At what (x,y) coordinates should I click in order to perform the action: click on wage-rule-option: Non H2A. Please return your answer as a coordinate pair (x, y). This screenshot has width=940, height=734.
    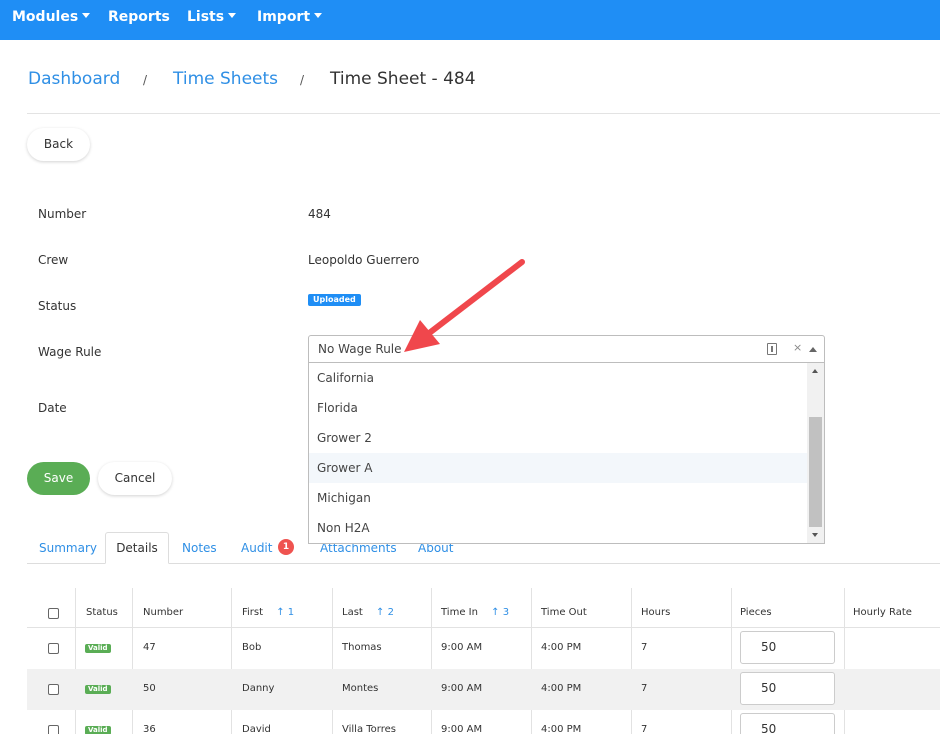
    Looking at the image, I should click on (558, 528).